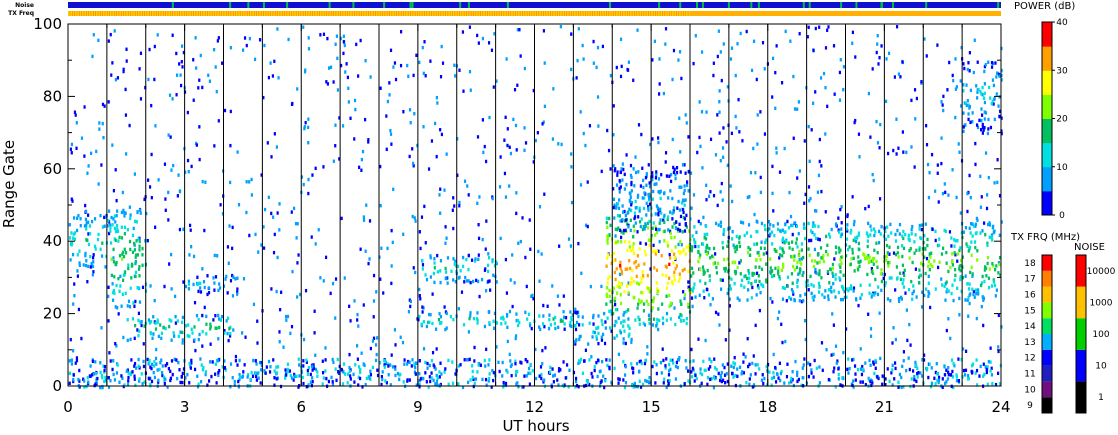  Describe the element at coordinates (1030, 264) in the screenshot. I see `freq-colorbar-tick-label: 18` at that location.